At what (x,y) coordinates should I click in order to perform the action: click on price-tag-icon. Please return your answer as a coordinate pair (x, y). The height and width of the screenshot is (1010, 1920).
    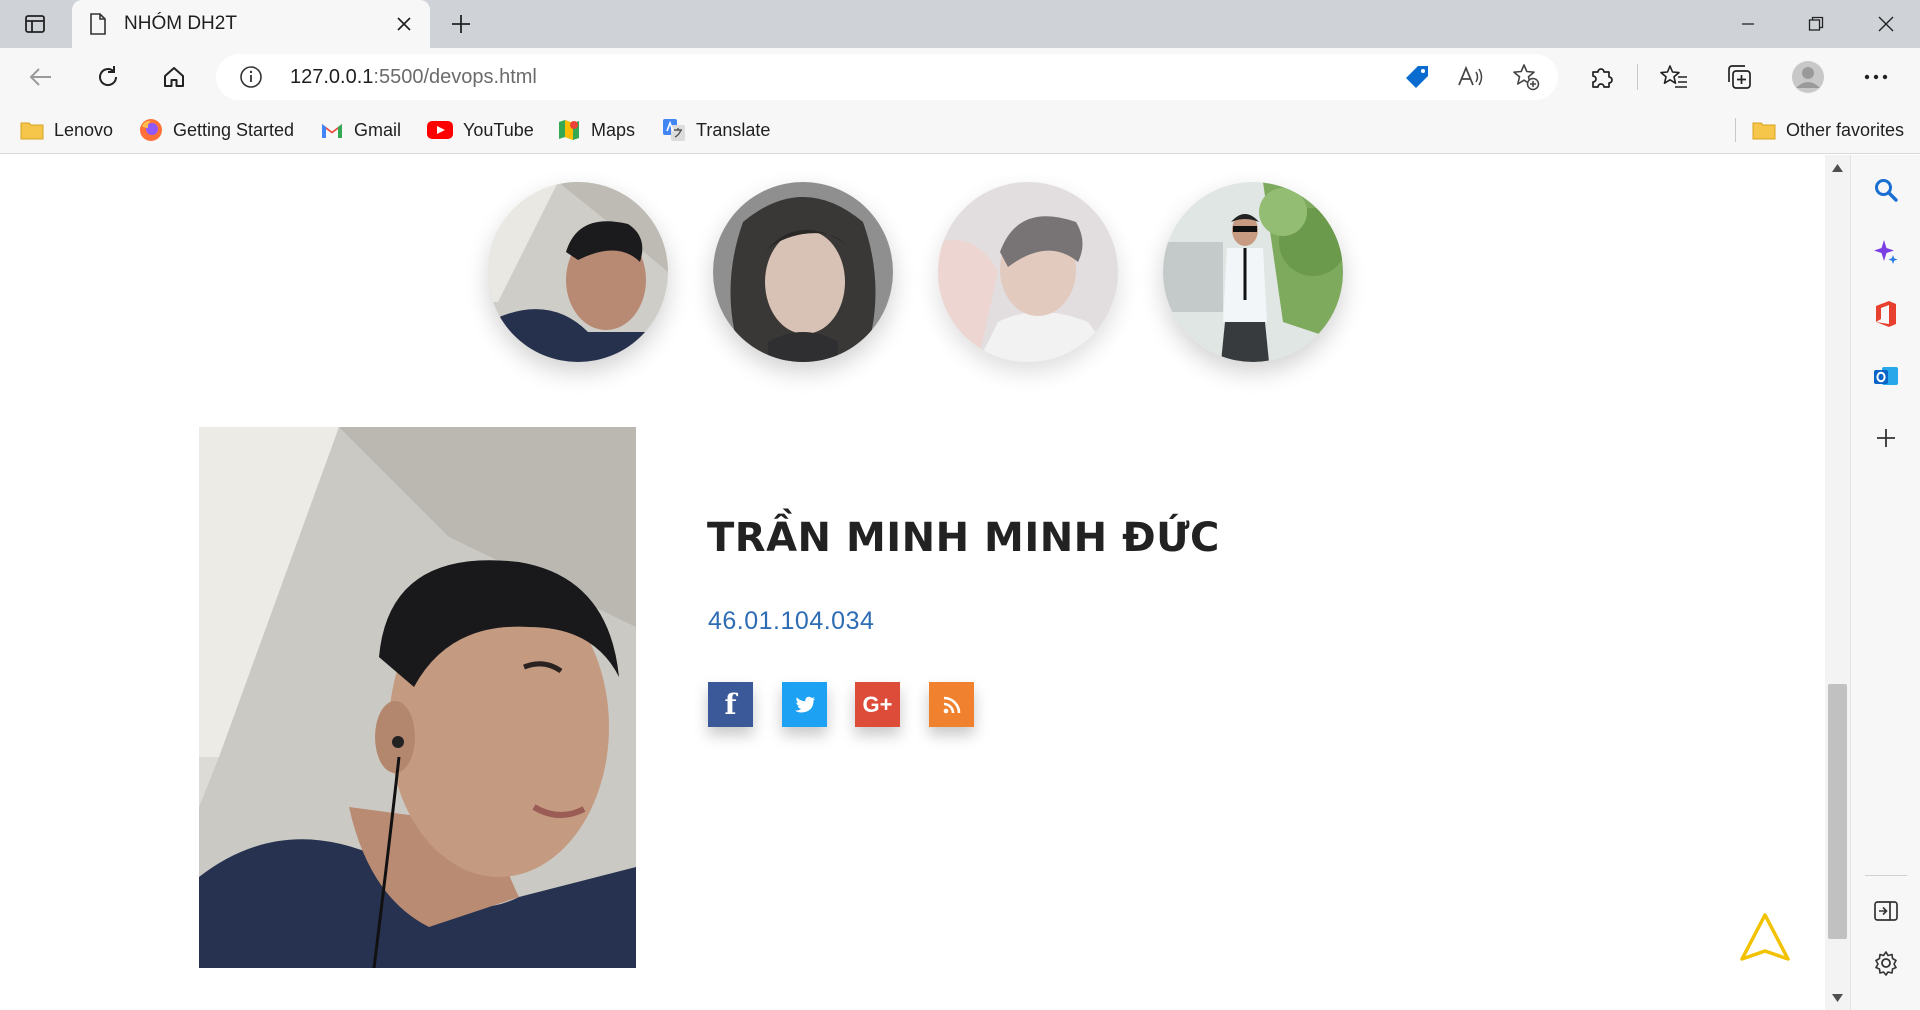
    Looking at the image, I should click on (1417, 77).